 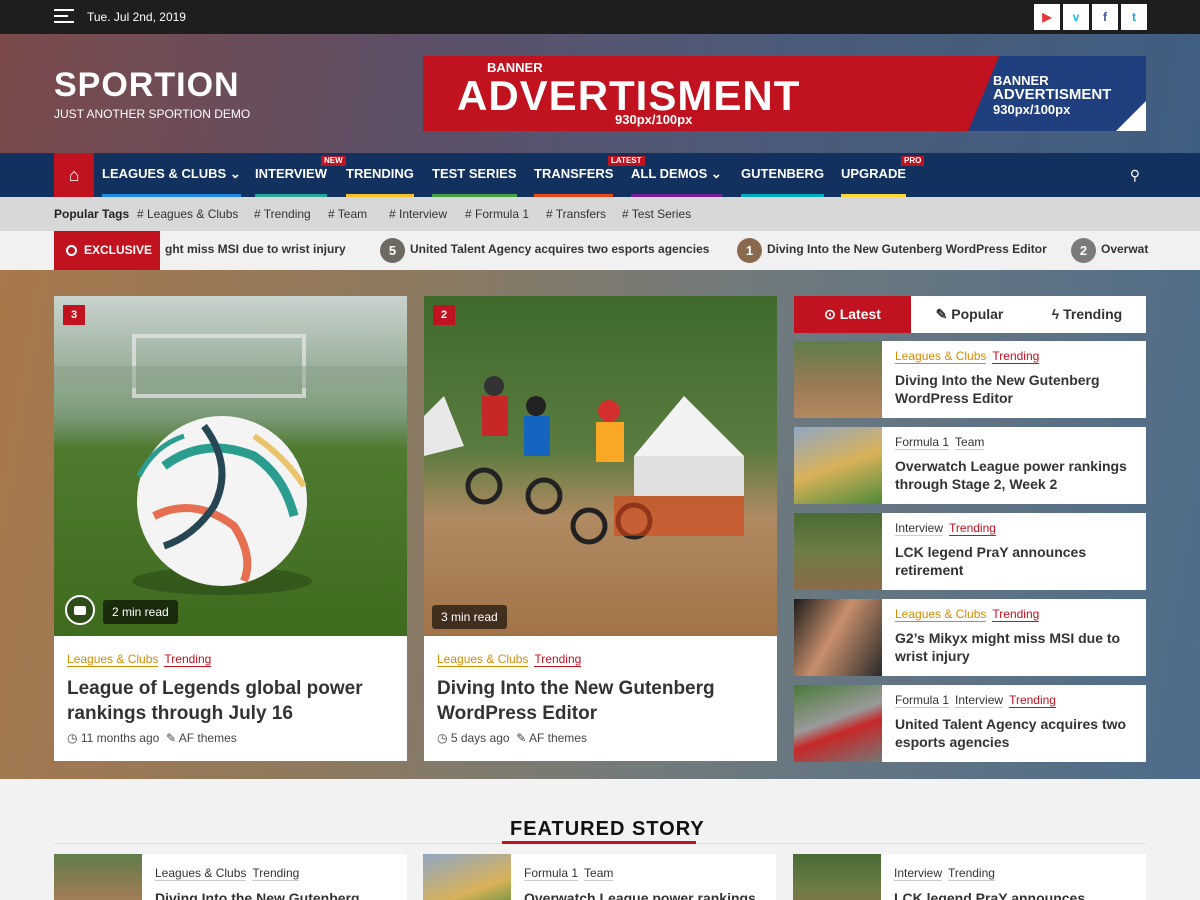 What do you see at coordinates (282, 214) in the screenshot?
I see `tag-link: # Trending` at bounding box center [282, 214].